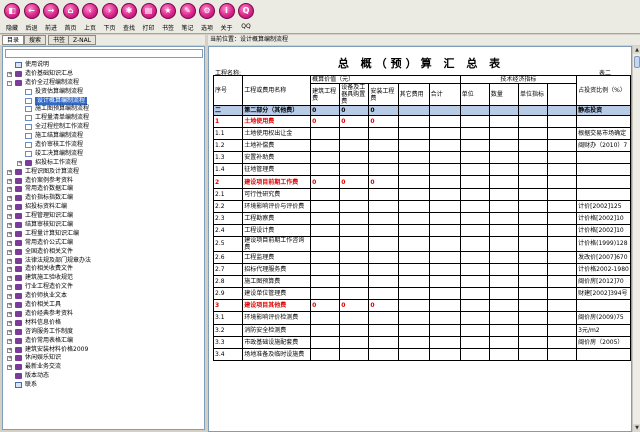 The image size is (640, 432). Describe the element at coordinates (103, 216) in the screenshot. I see `tree-item: + 工程管理知识汇编` at that location.